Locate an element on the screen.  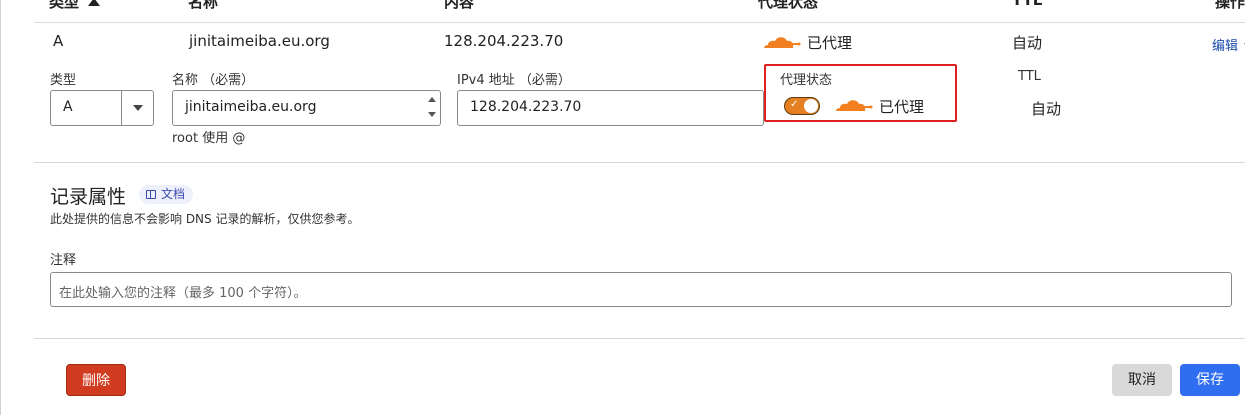
record-content: 128.204.223.70 is located at coordinates (504, 41).